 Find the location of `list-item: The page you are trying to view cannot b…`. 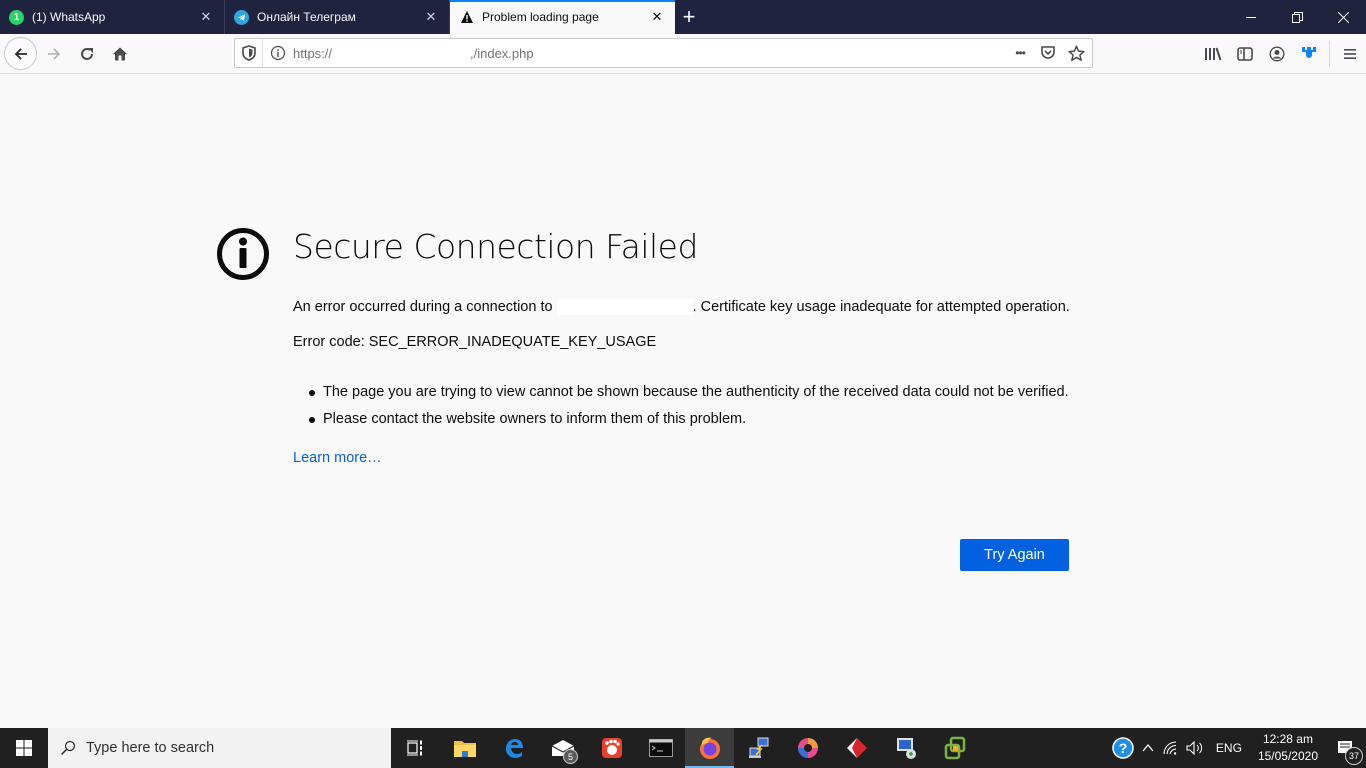

list-item: The page you are trying to view cannot b… is located at coordinates (690, 392).